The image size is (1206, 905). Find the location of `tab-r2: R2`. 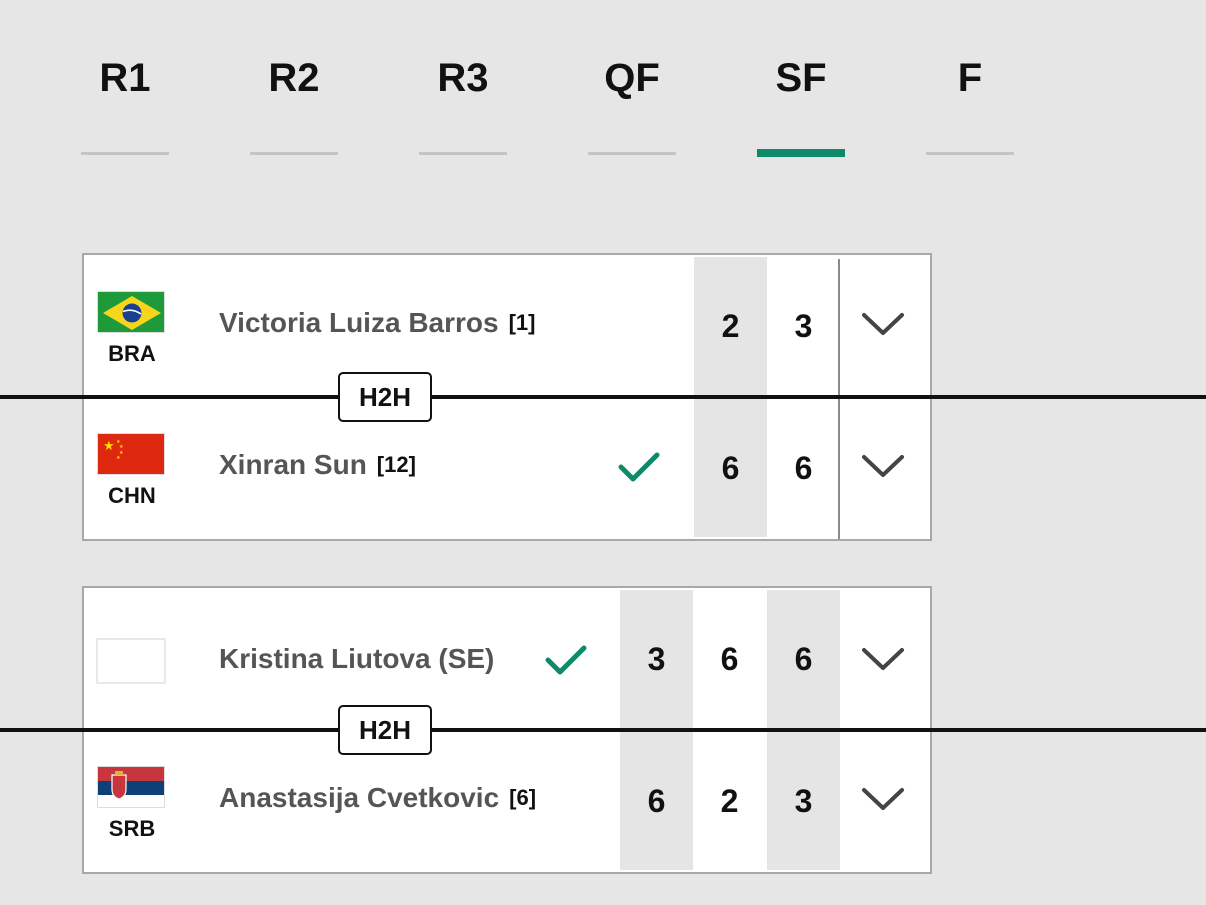

tab-r2: R2 is located at coordinates (294, 107).